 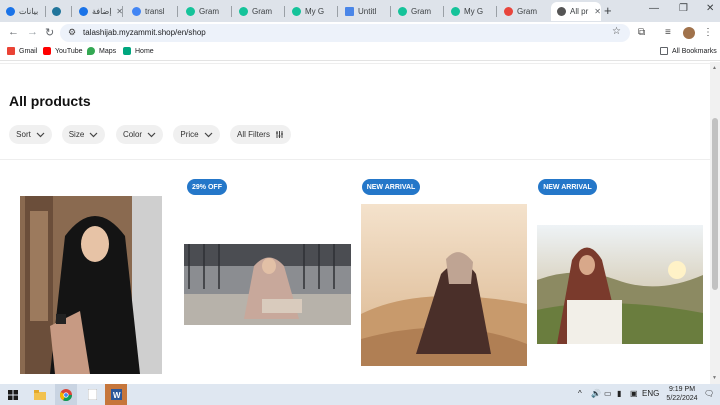 I want to click on site-info-icon: ⚙, so click(x=72, y=32).